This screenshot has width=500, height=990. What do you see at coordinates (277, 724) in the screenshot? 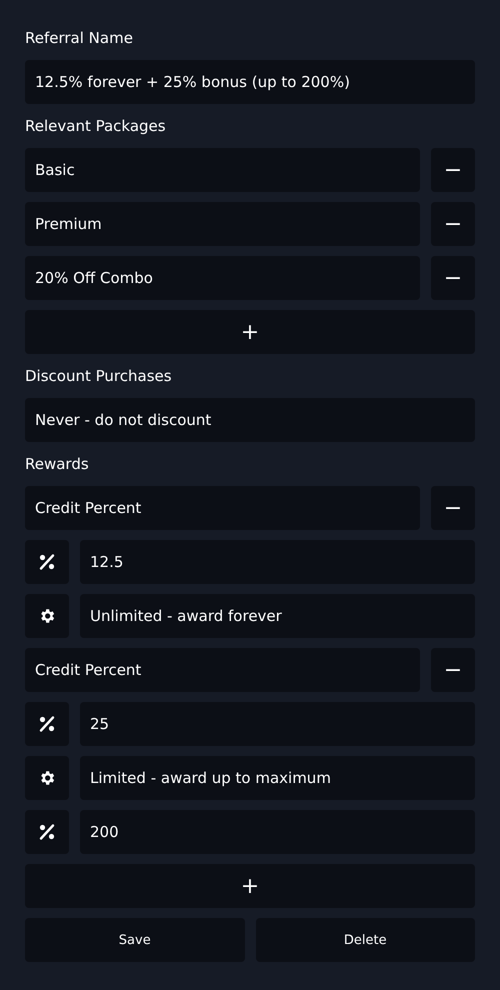
I see `percent-field: 25` at bounding box center [277, 724].